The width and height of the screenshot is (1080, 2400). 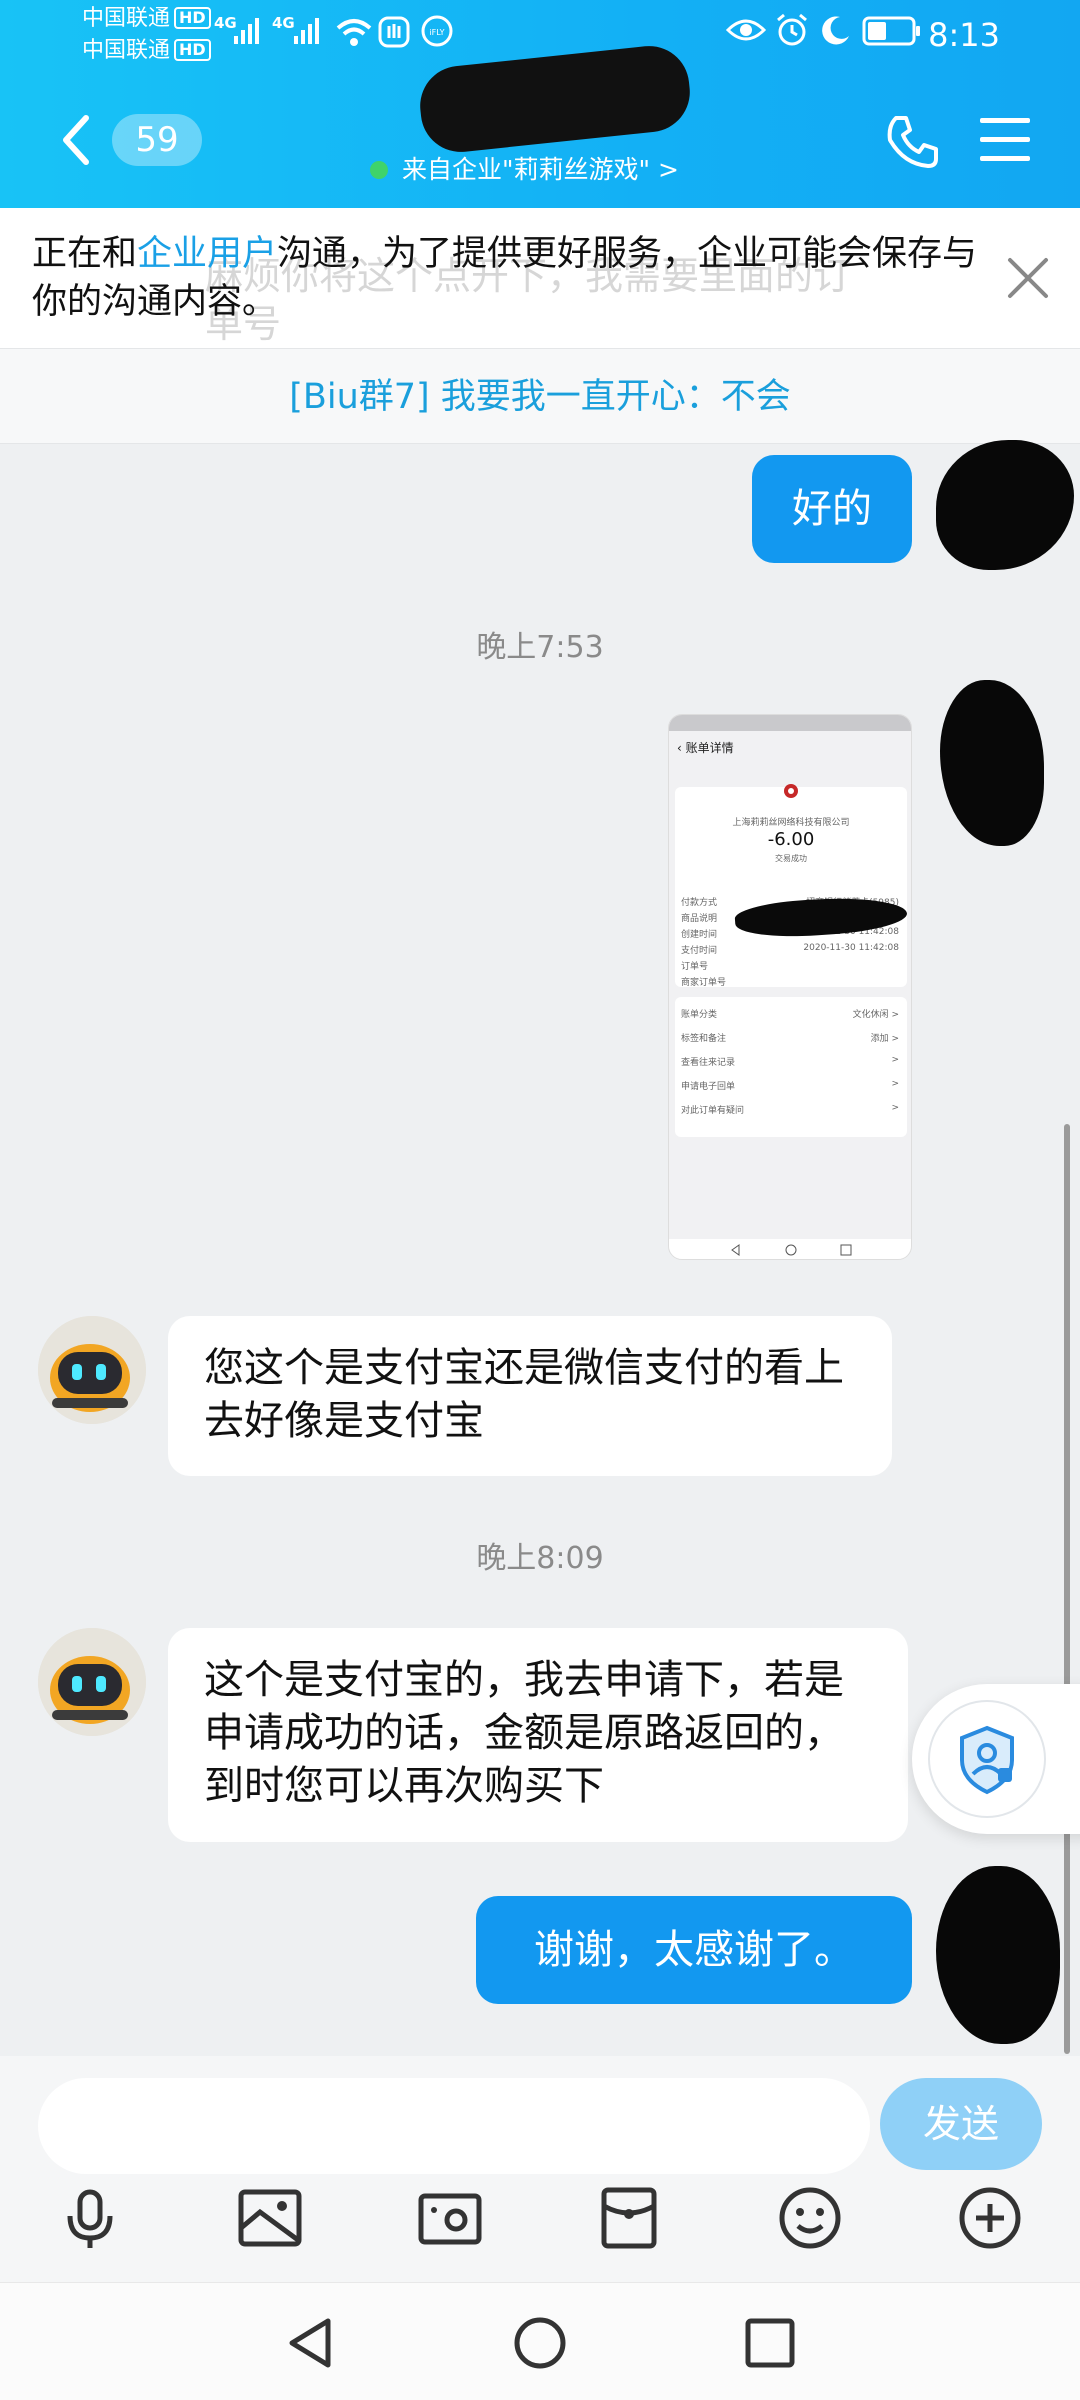 What do you see at coordinates (524, 170) in the screenshot?
I see `enterprise-source-link: 来自企业"莉莉丝游戏" >` at bounding box center [524, 170].